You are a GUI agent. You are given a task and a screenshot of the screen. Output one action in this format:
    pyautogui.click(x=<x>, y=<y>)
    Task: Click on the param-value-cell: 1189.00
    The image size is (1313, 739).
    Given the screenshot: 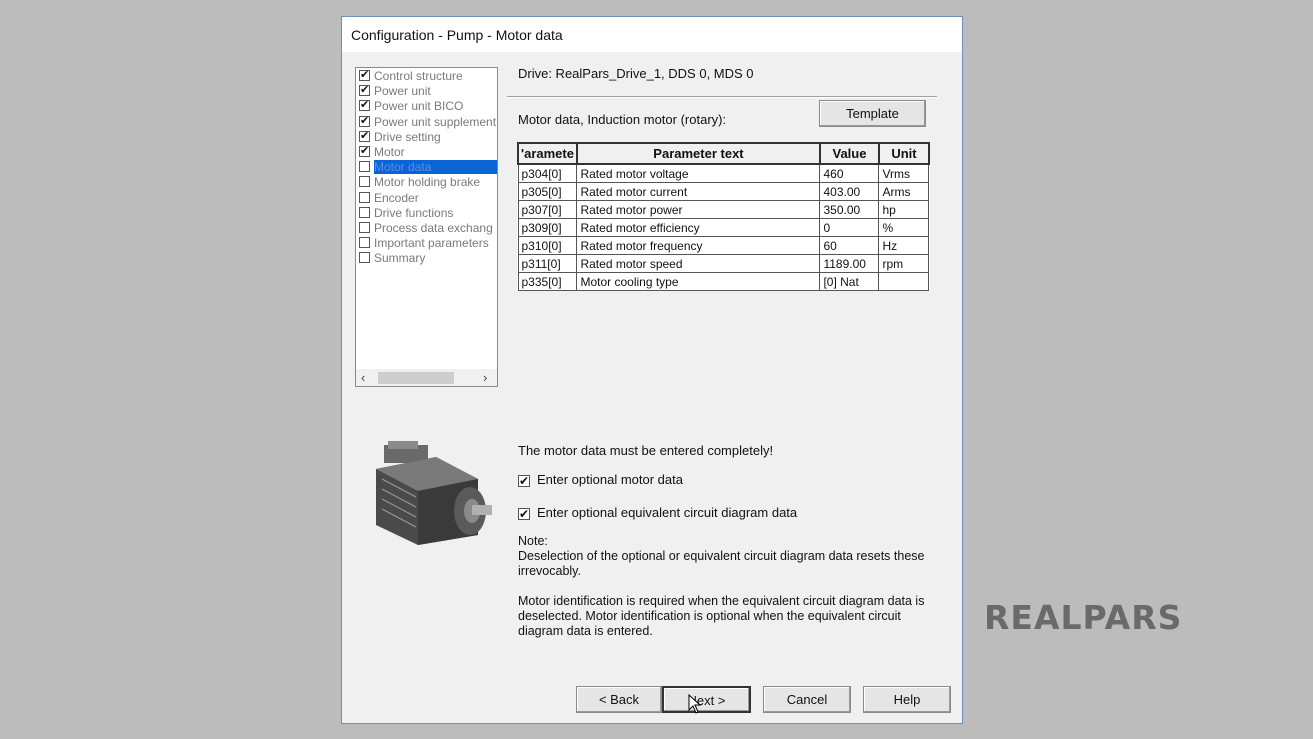 What is the action you would take?
    pyautogui.click(x=849, y=263)
    